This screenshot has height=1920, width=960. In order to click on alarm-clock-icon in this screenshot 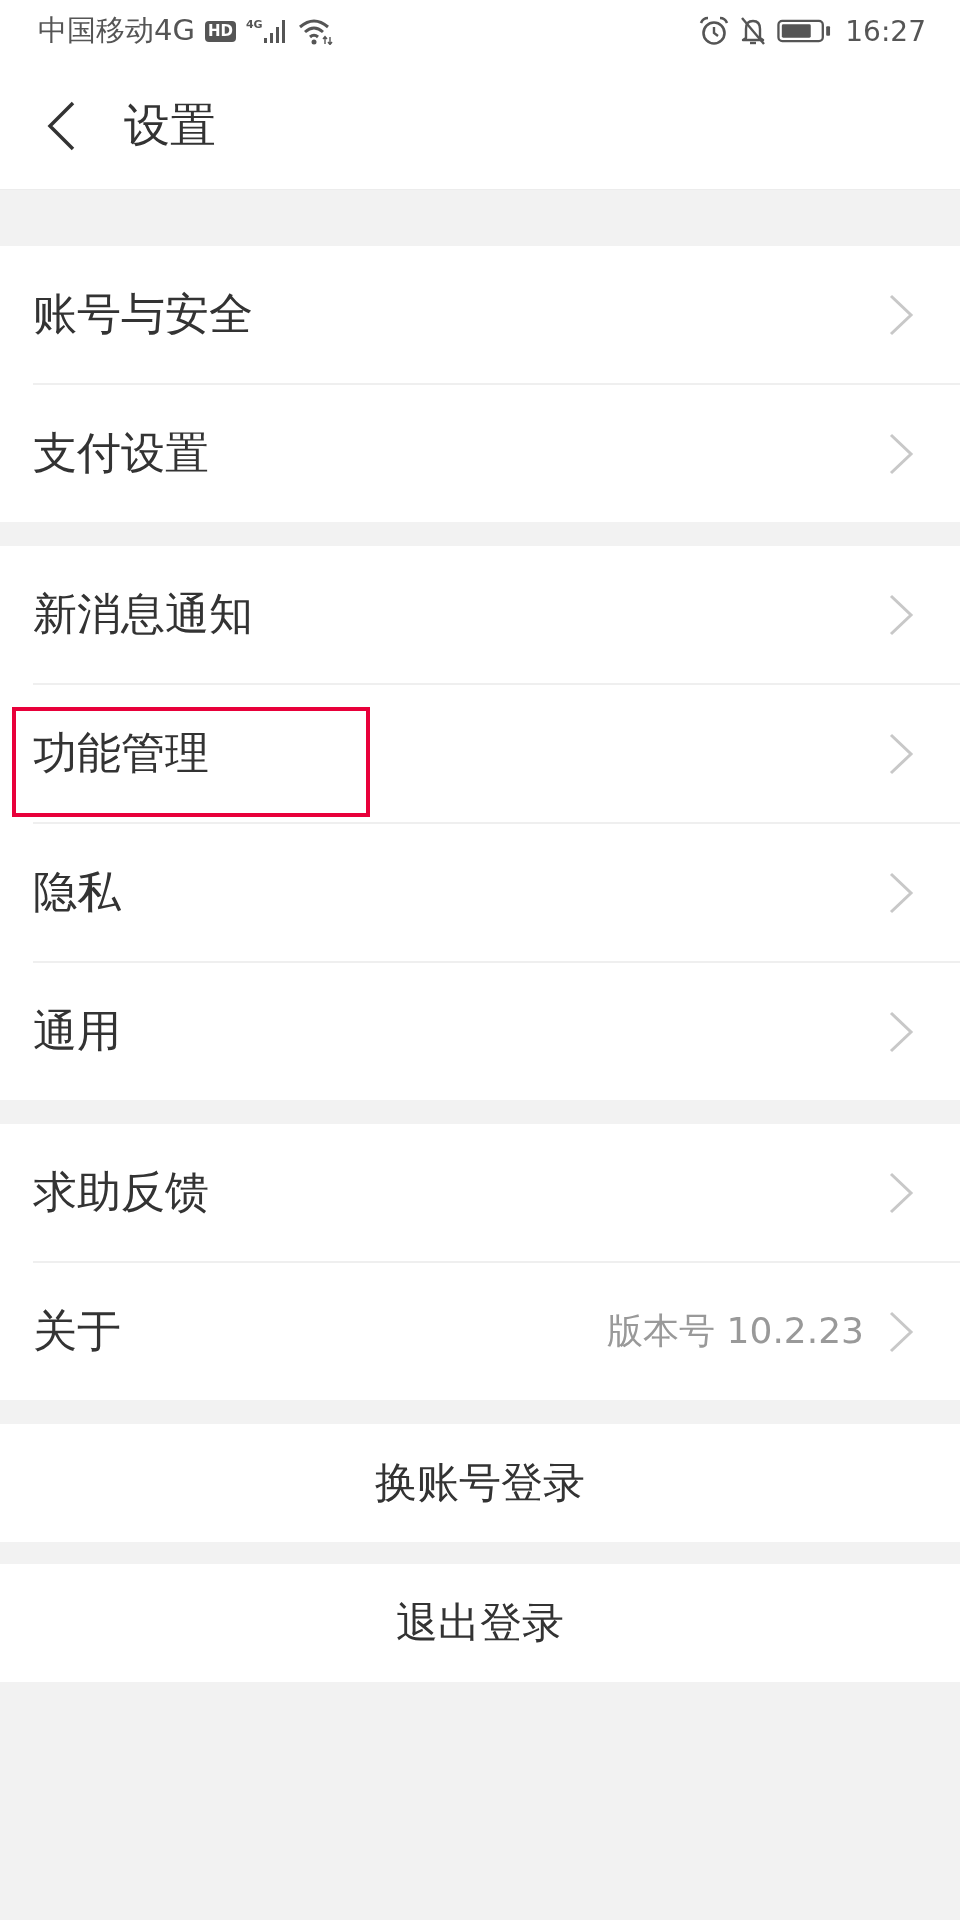, I will do `click(714, 31)`.